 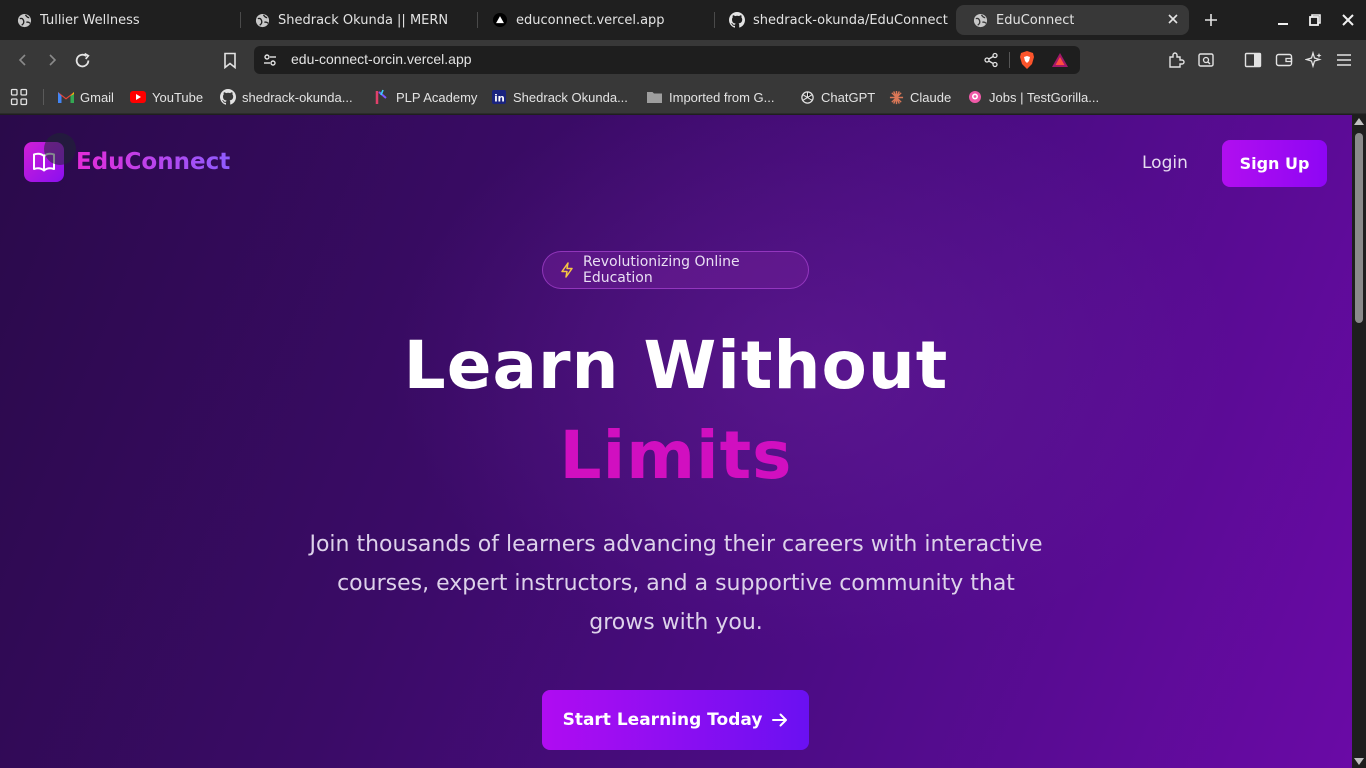 I want to click on vercel-icon, so click(x=500, y=20).